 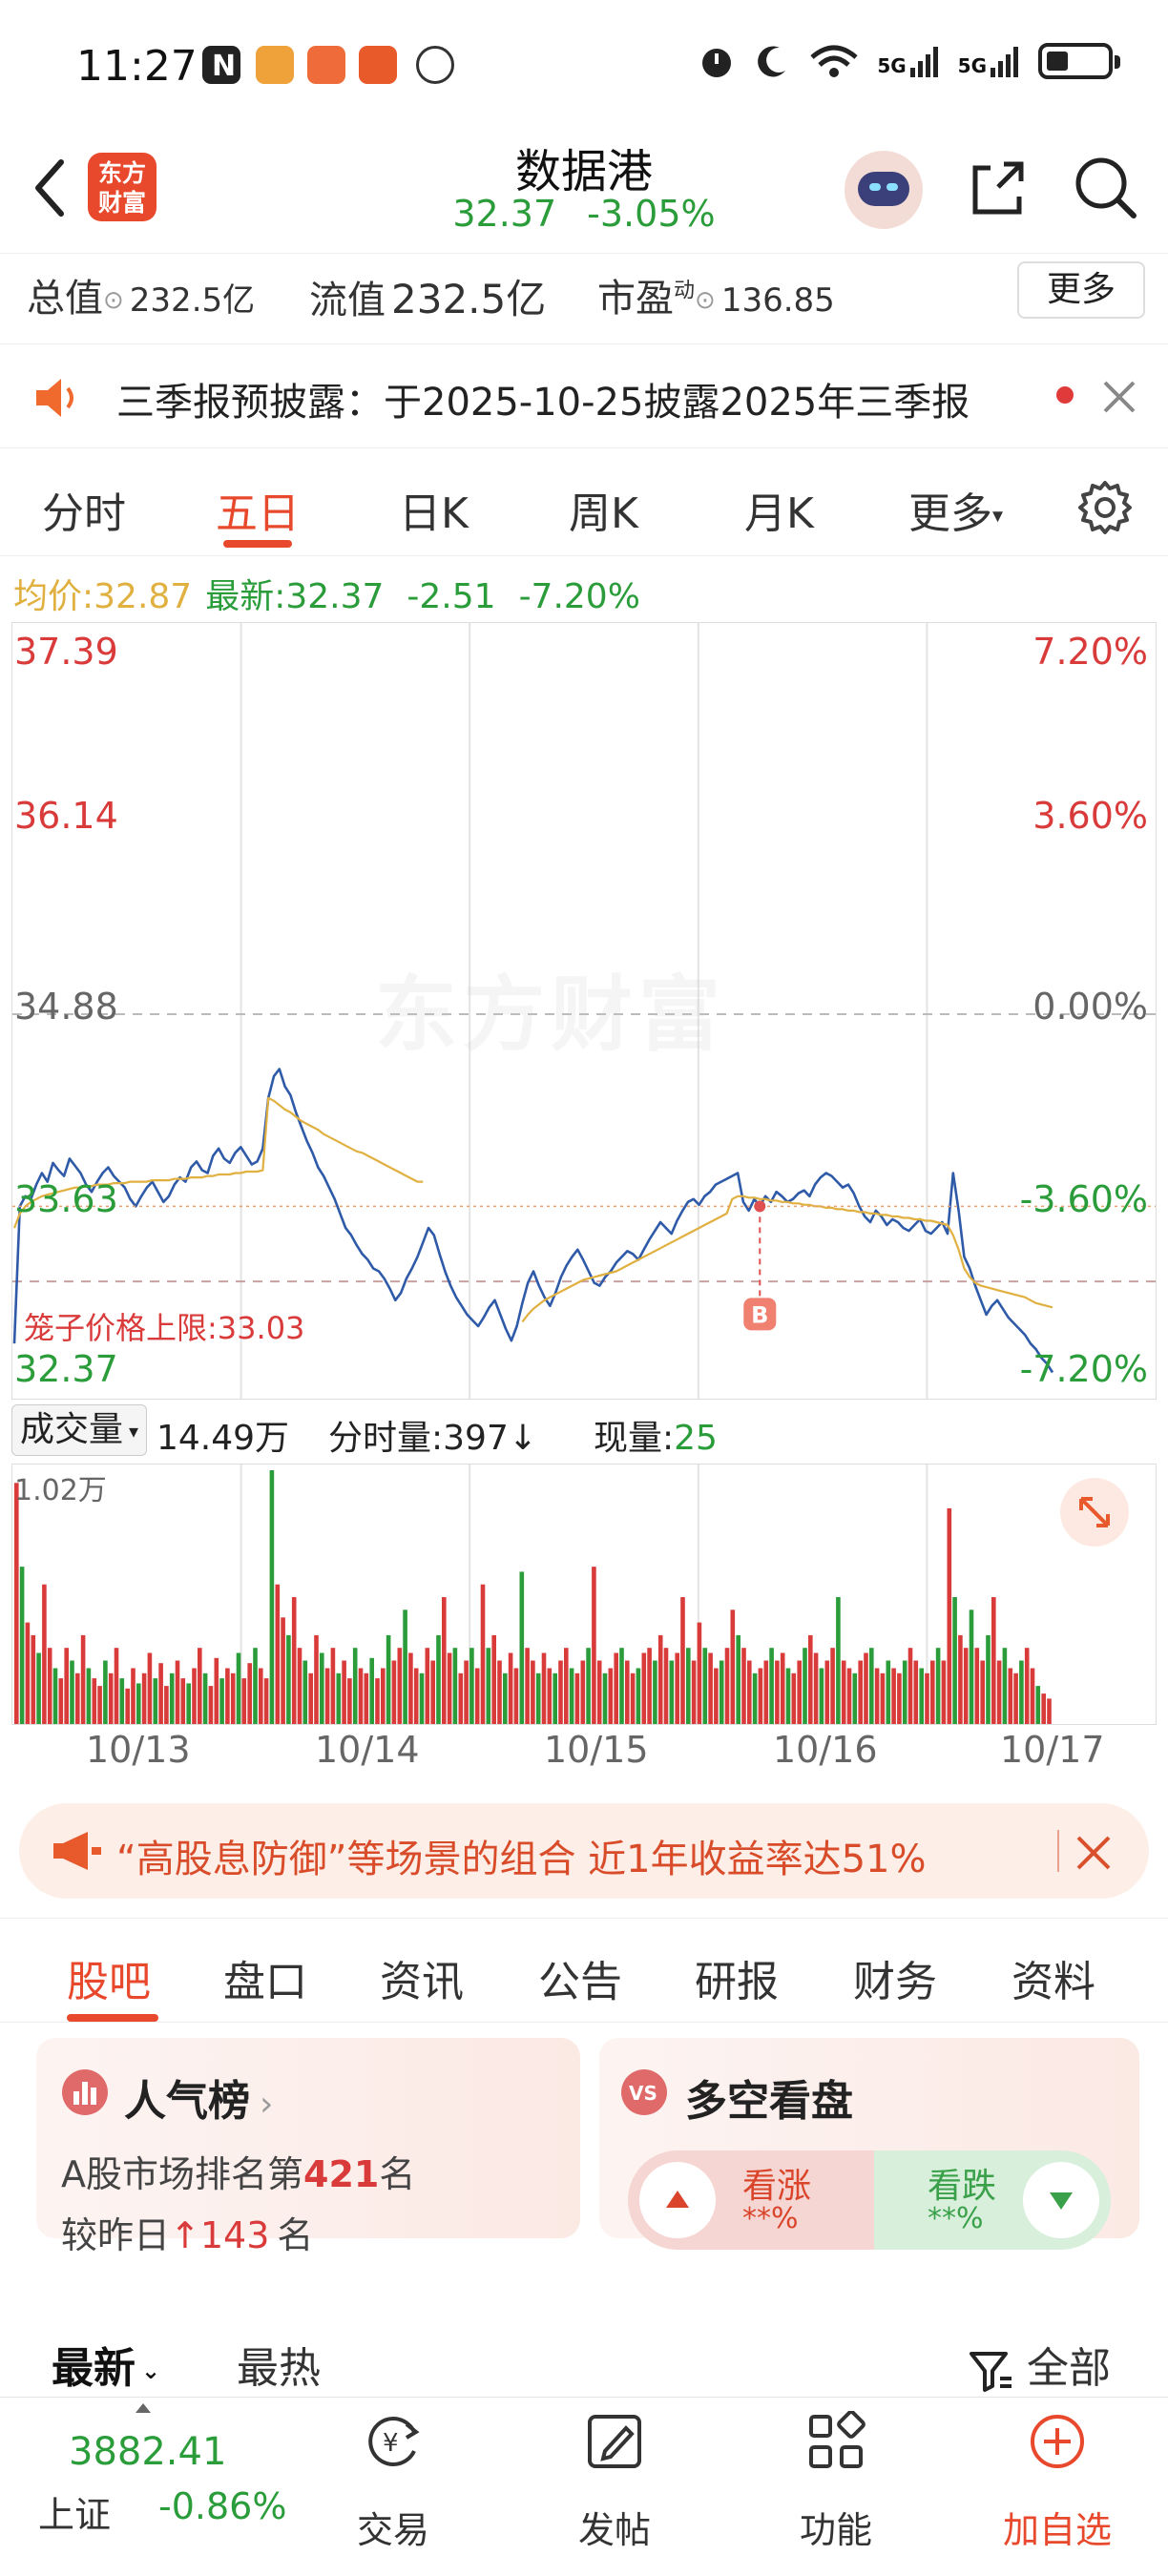 I want to click on trade-icon: ¥, so click(x=394, y=2441).